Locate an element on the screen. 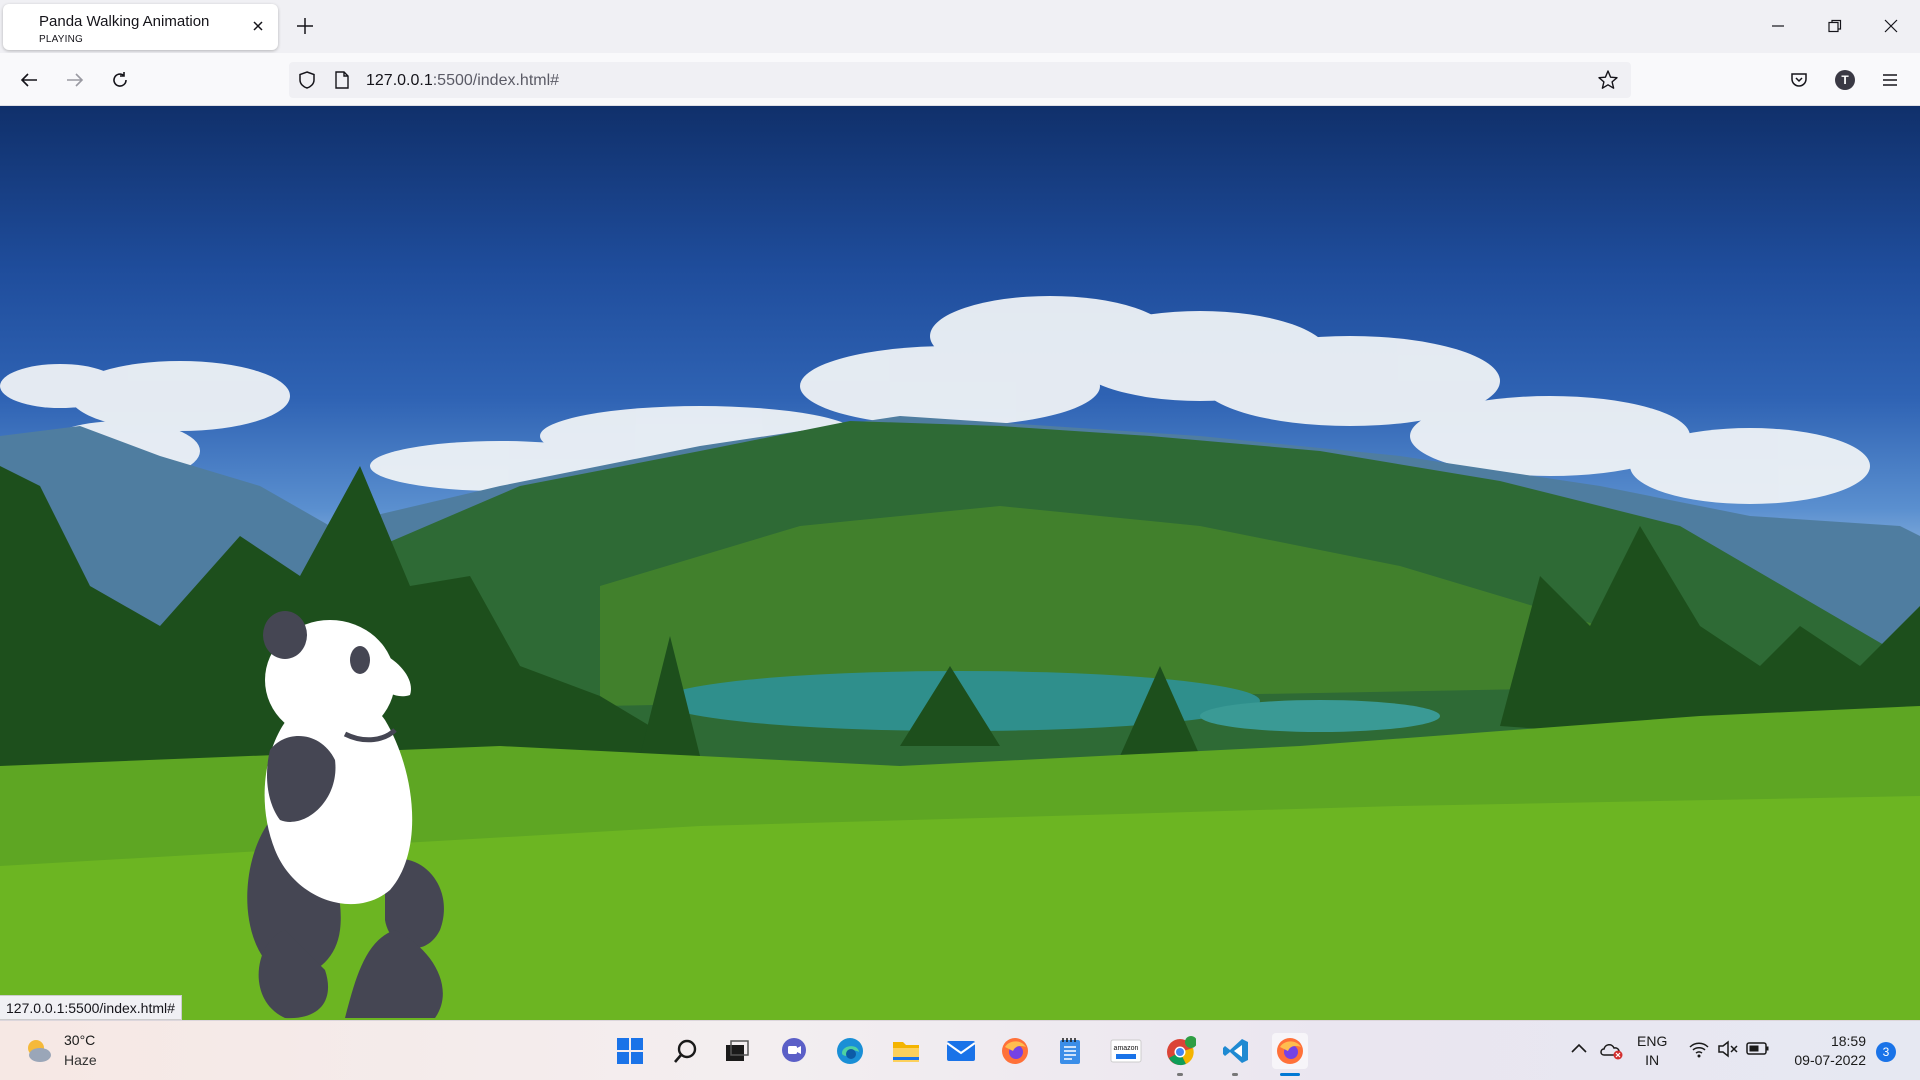  new-tab-icon is located at coordinates (305, 26).